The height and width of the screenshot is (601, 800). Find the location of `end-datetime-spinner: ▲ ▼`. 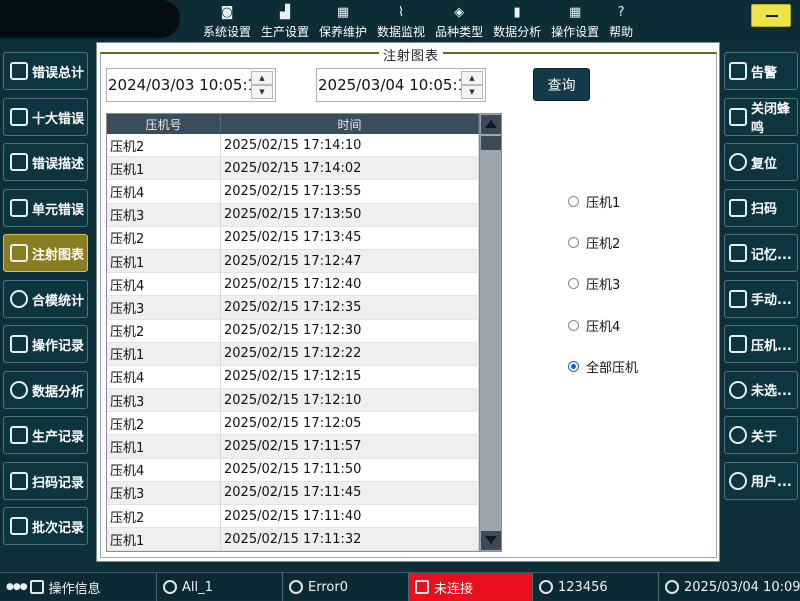

end-datetime-spinner: ▲ ▼ is located at coordinates (472, 85).